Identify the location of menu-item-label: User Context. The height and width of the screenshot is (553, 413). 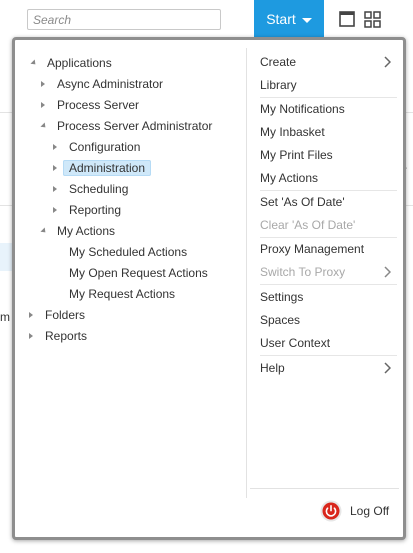
(295, 343).